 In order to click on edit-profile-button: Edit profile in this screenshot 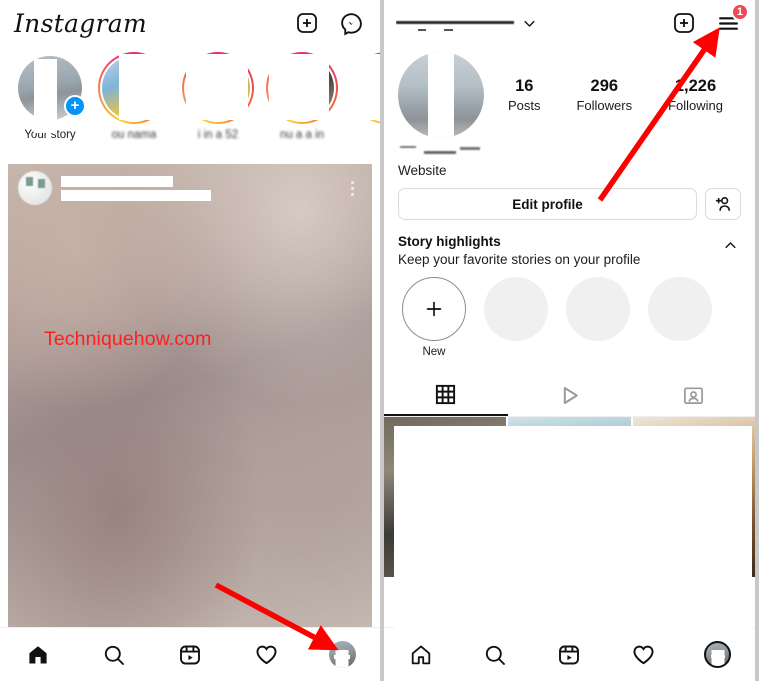, I will do `click(547, 204)`.